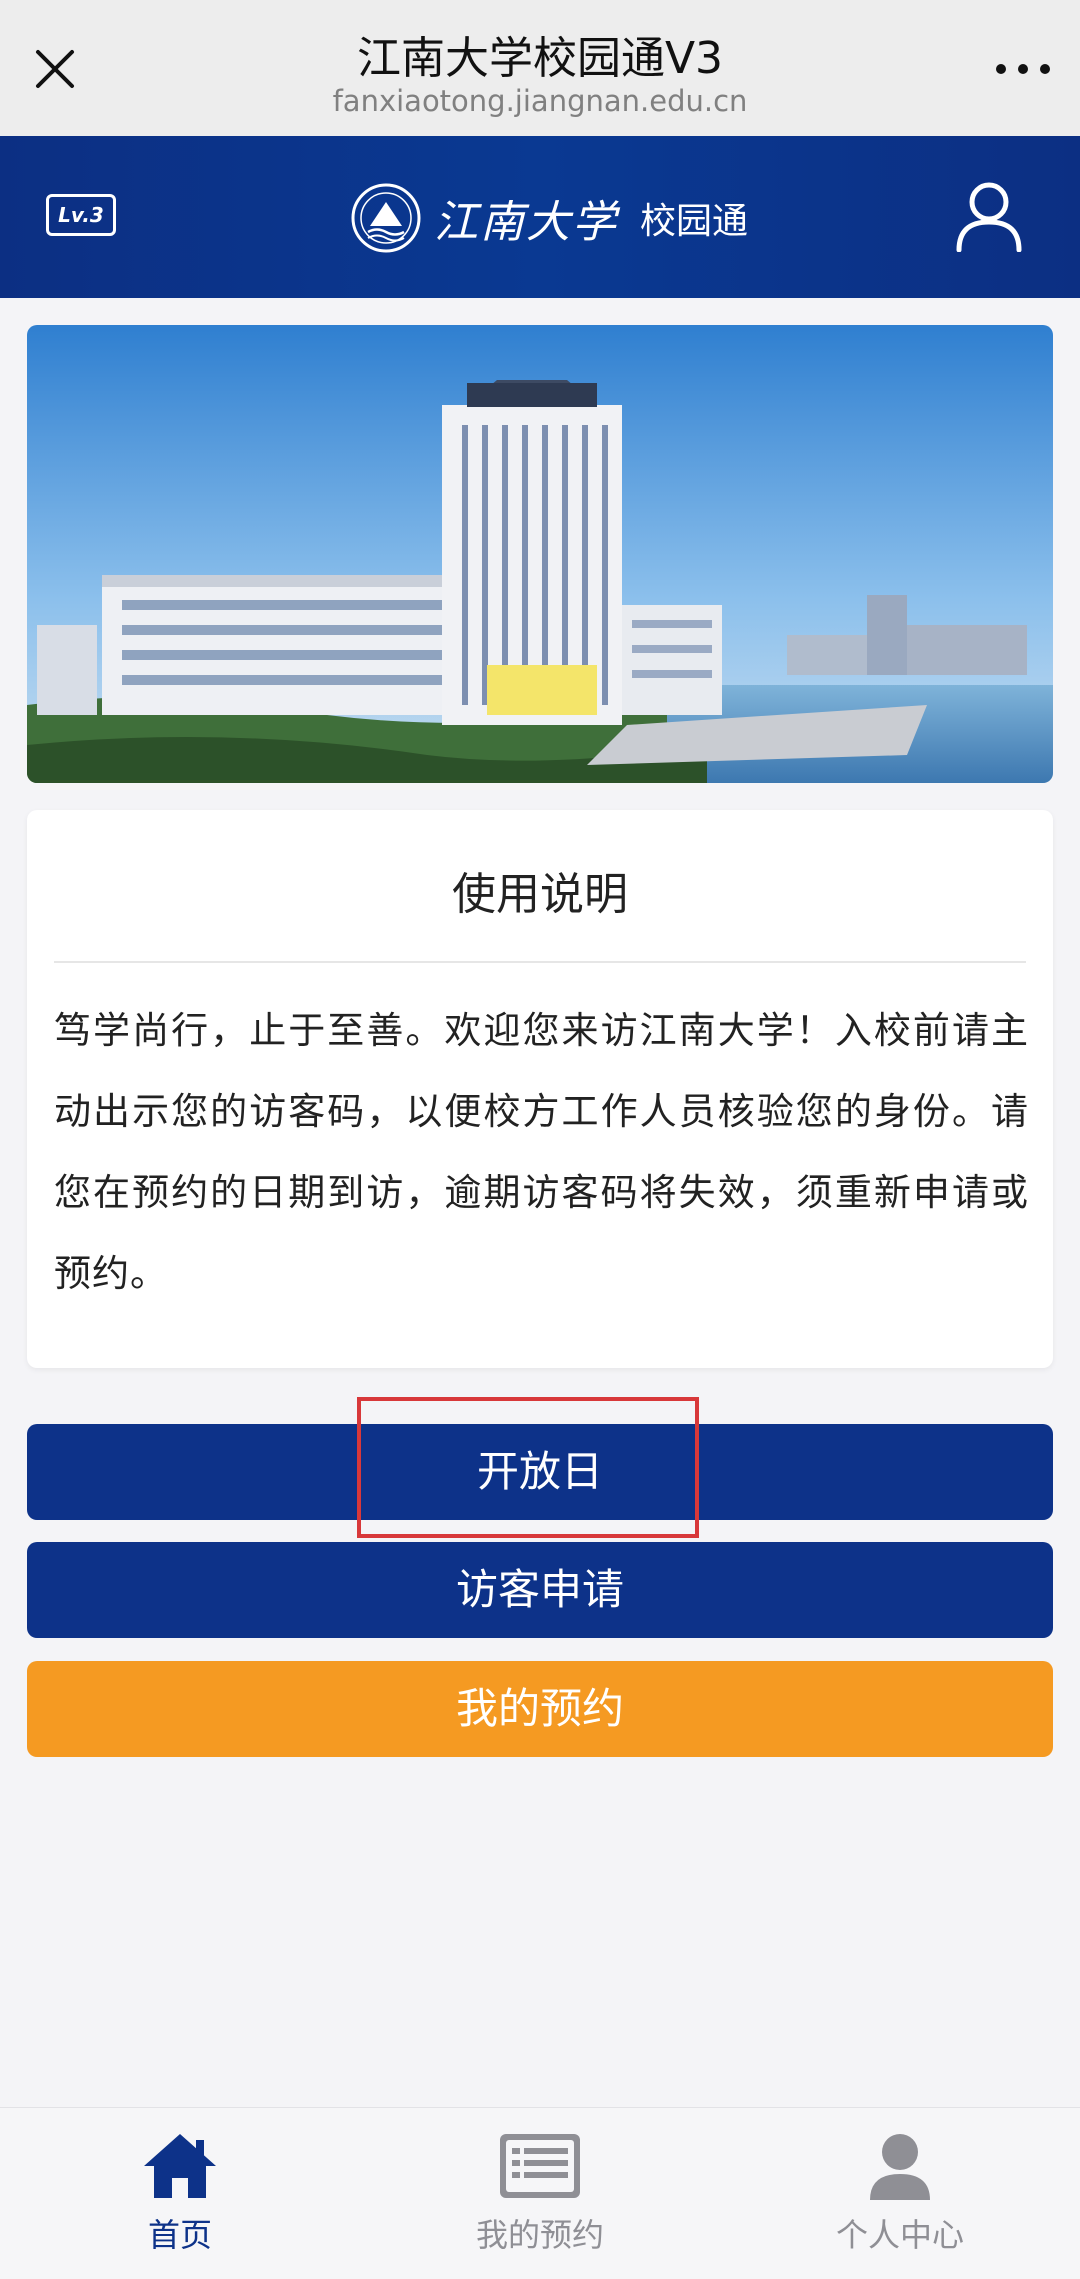 The height and width of the screenshot is (2279, 1080). I want to click on user-icon, so click(989, 216).